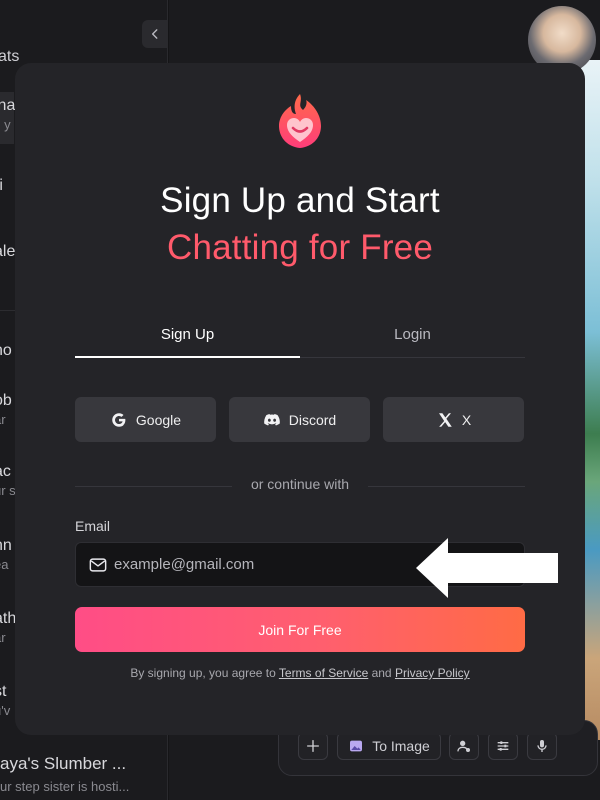 Image resolution: width=600 pixels, height=800 pixels. Describe the element at coordinates (487, 568) in the screenshot. I see `arrow-left-icon` at that location.